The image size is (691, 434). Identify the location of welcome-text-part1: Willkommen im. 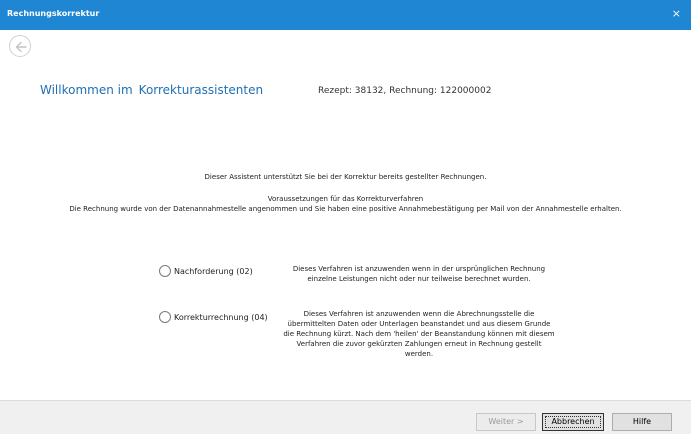
(86, 90).